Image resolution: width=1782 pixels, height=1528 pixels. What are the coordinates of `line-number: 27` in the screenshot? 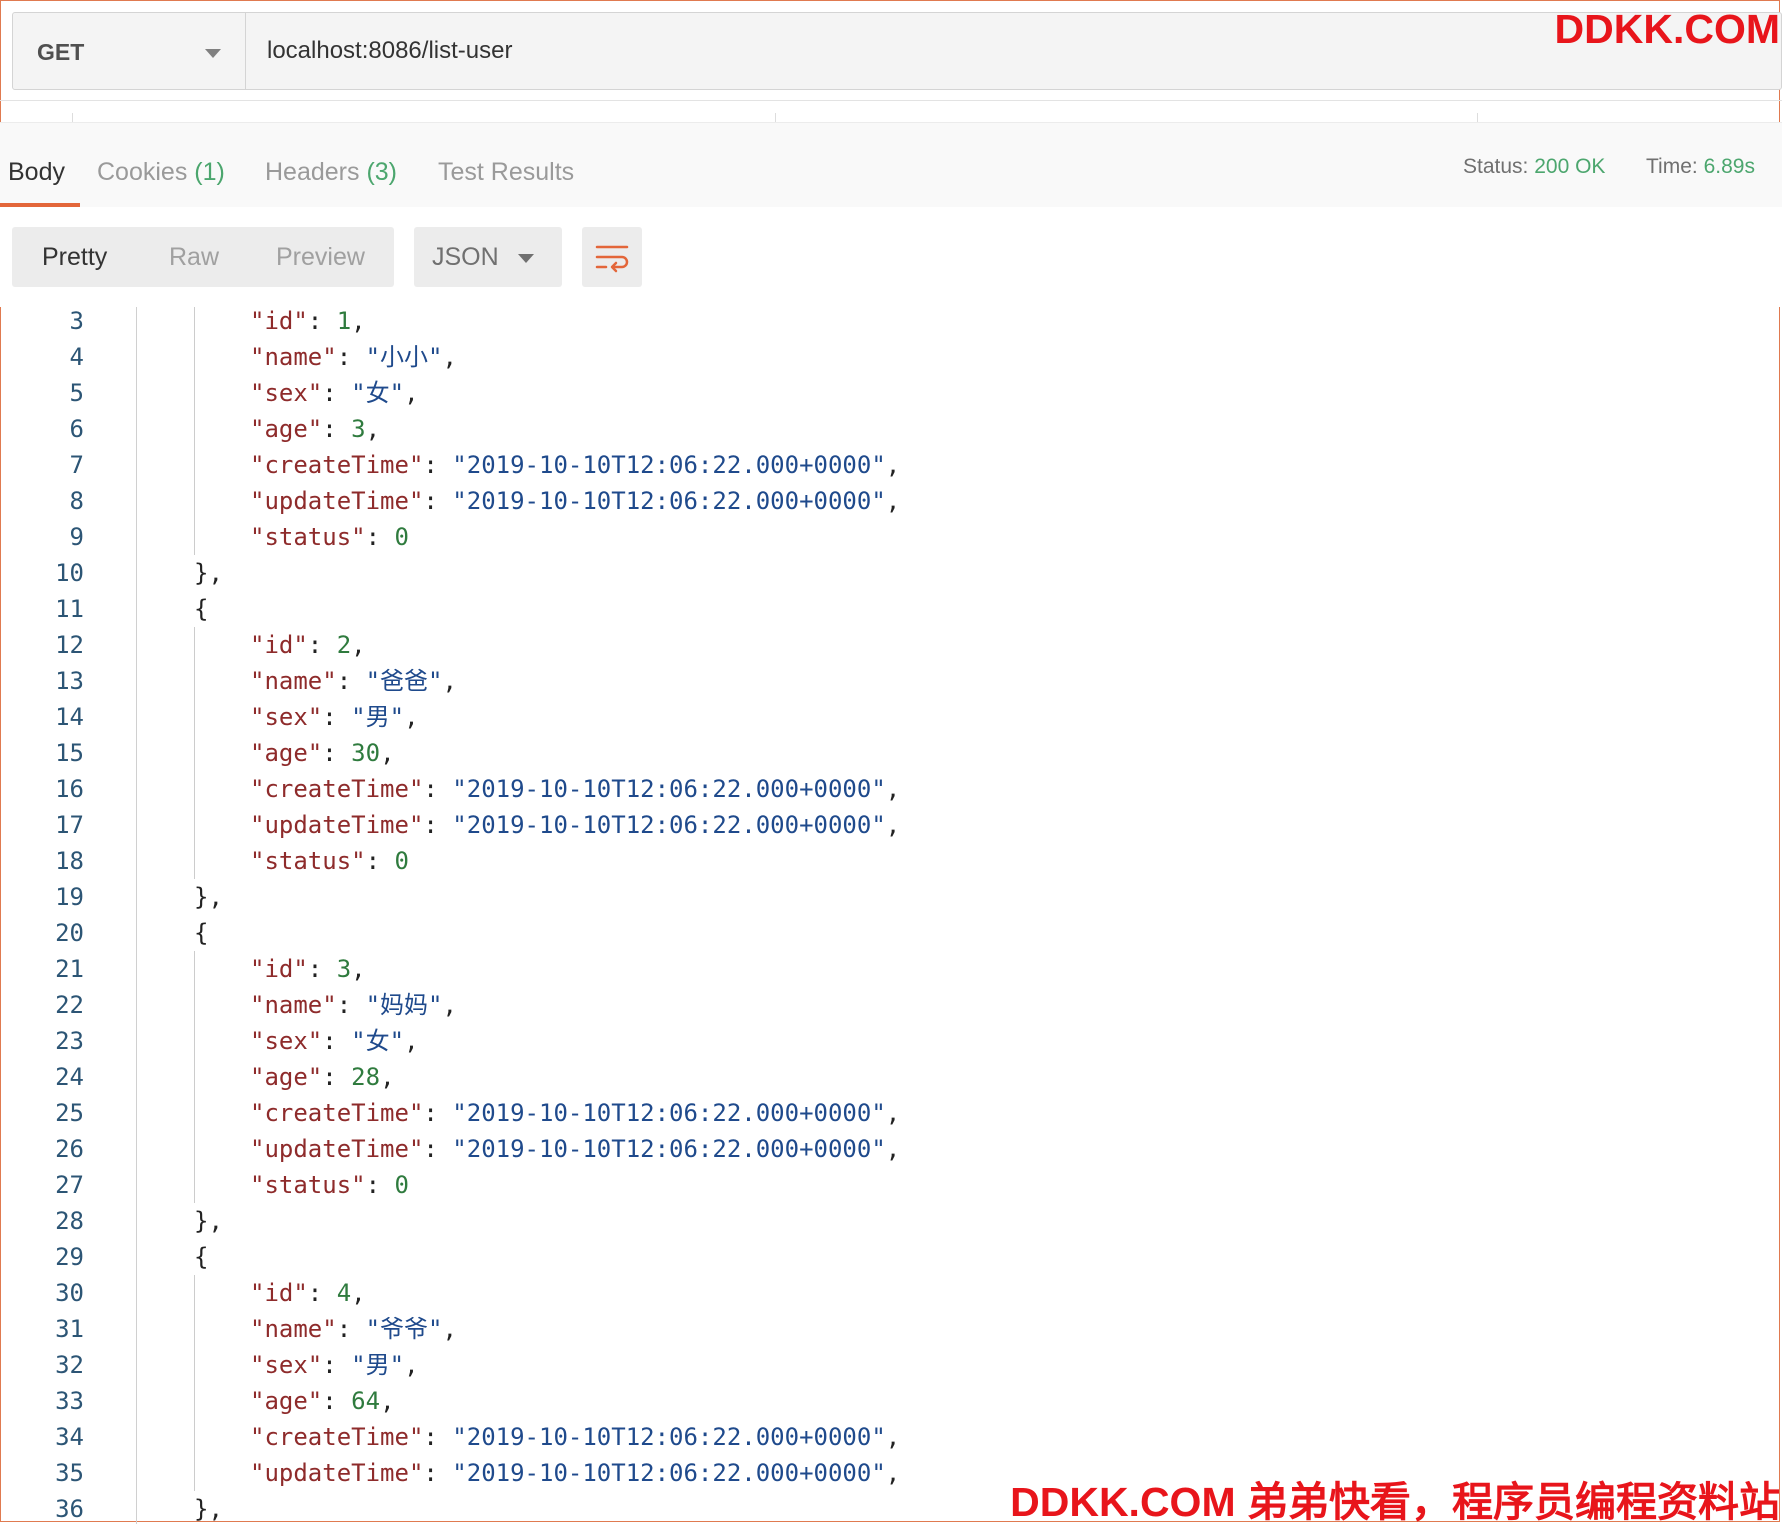 It's located at (69, 1185).